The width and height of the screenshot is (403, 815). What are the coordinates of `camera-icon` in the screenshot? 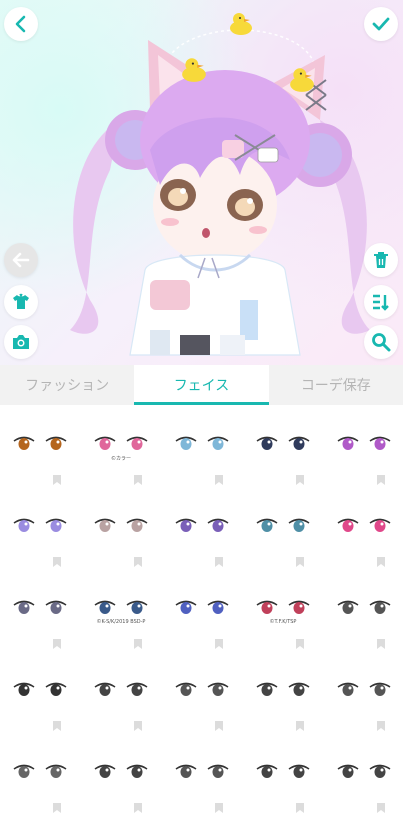 It's located at (21, 342).